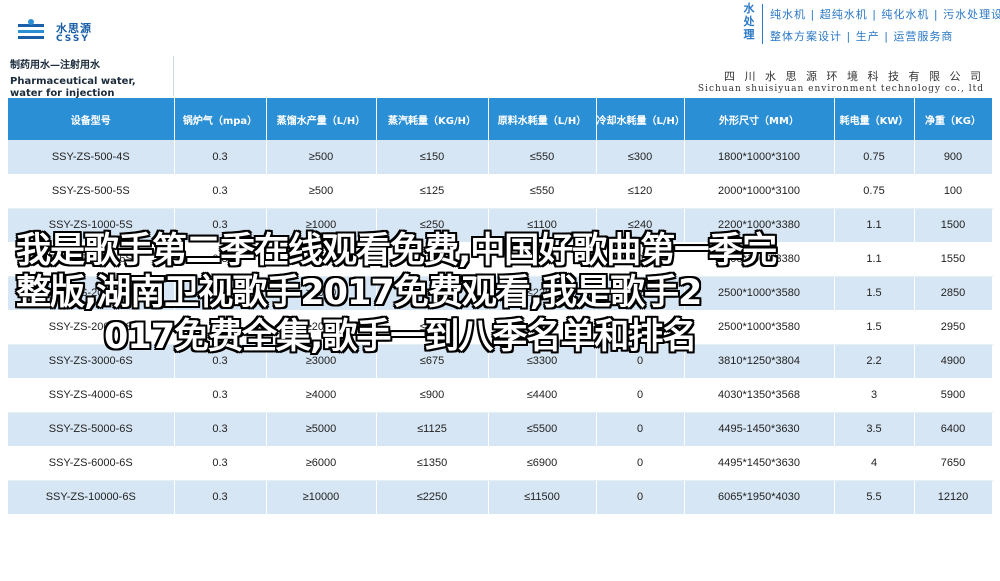  I want to click on table-cell: SSY-ZS-5000-6S, so click(91, 429).